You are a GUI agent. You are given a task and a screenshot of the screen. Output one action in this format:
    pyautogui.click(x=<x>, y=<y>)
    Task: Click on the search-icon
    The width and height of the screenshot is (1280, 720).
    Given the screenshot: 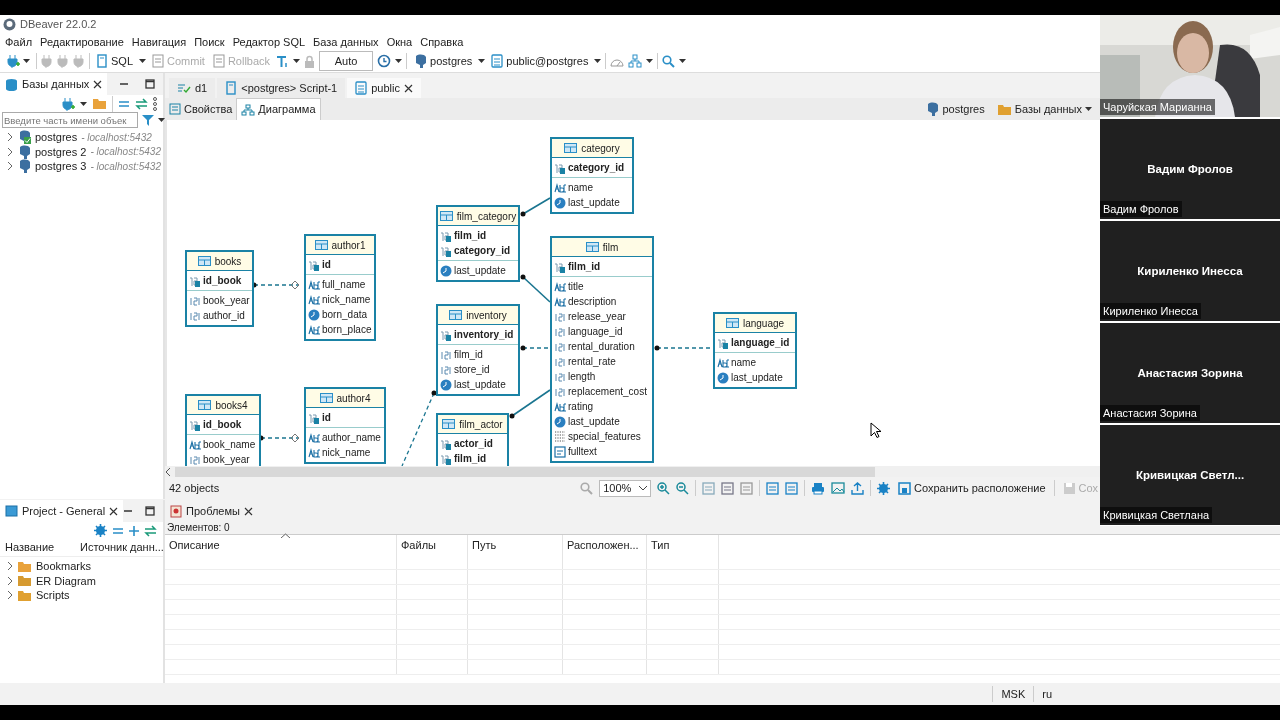 What is the action you would take?
    pyautogui.click(x=669, y=61)
    